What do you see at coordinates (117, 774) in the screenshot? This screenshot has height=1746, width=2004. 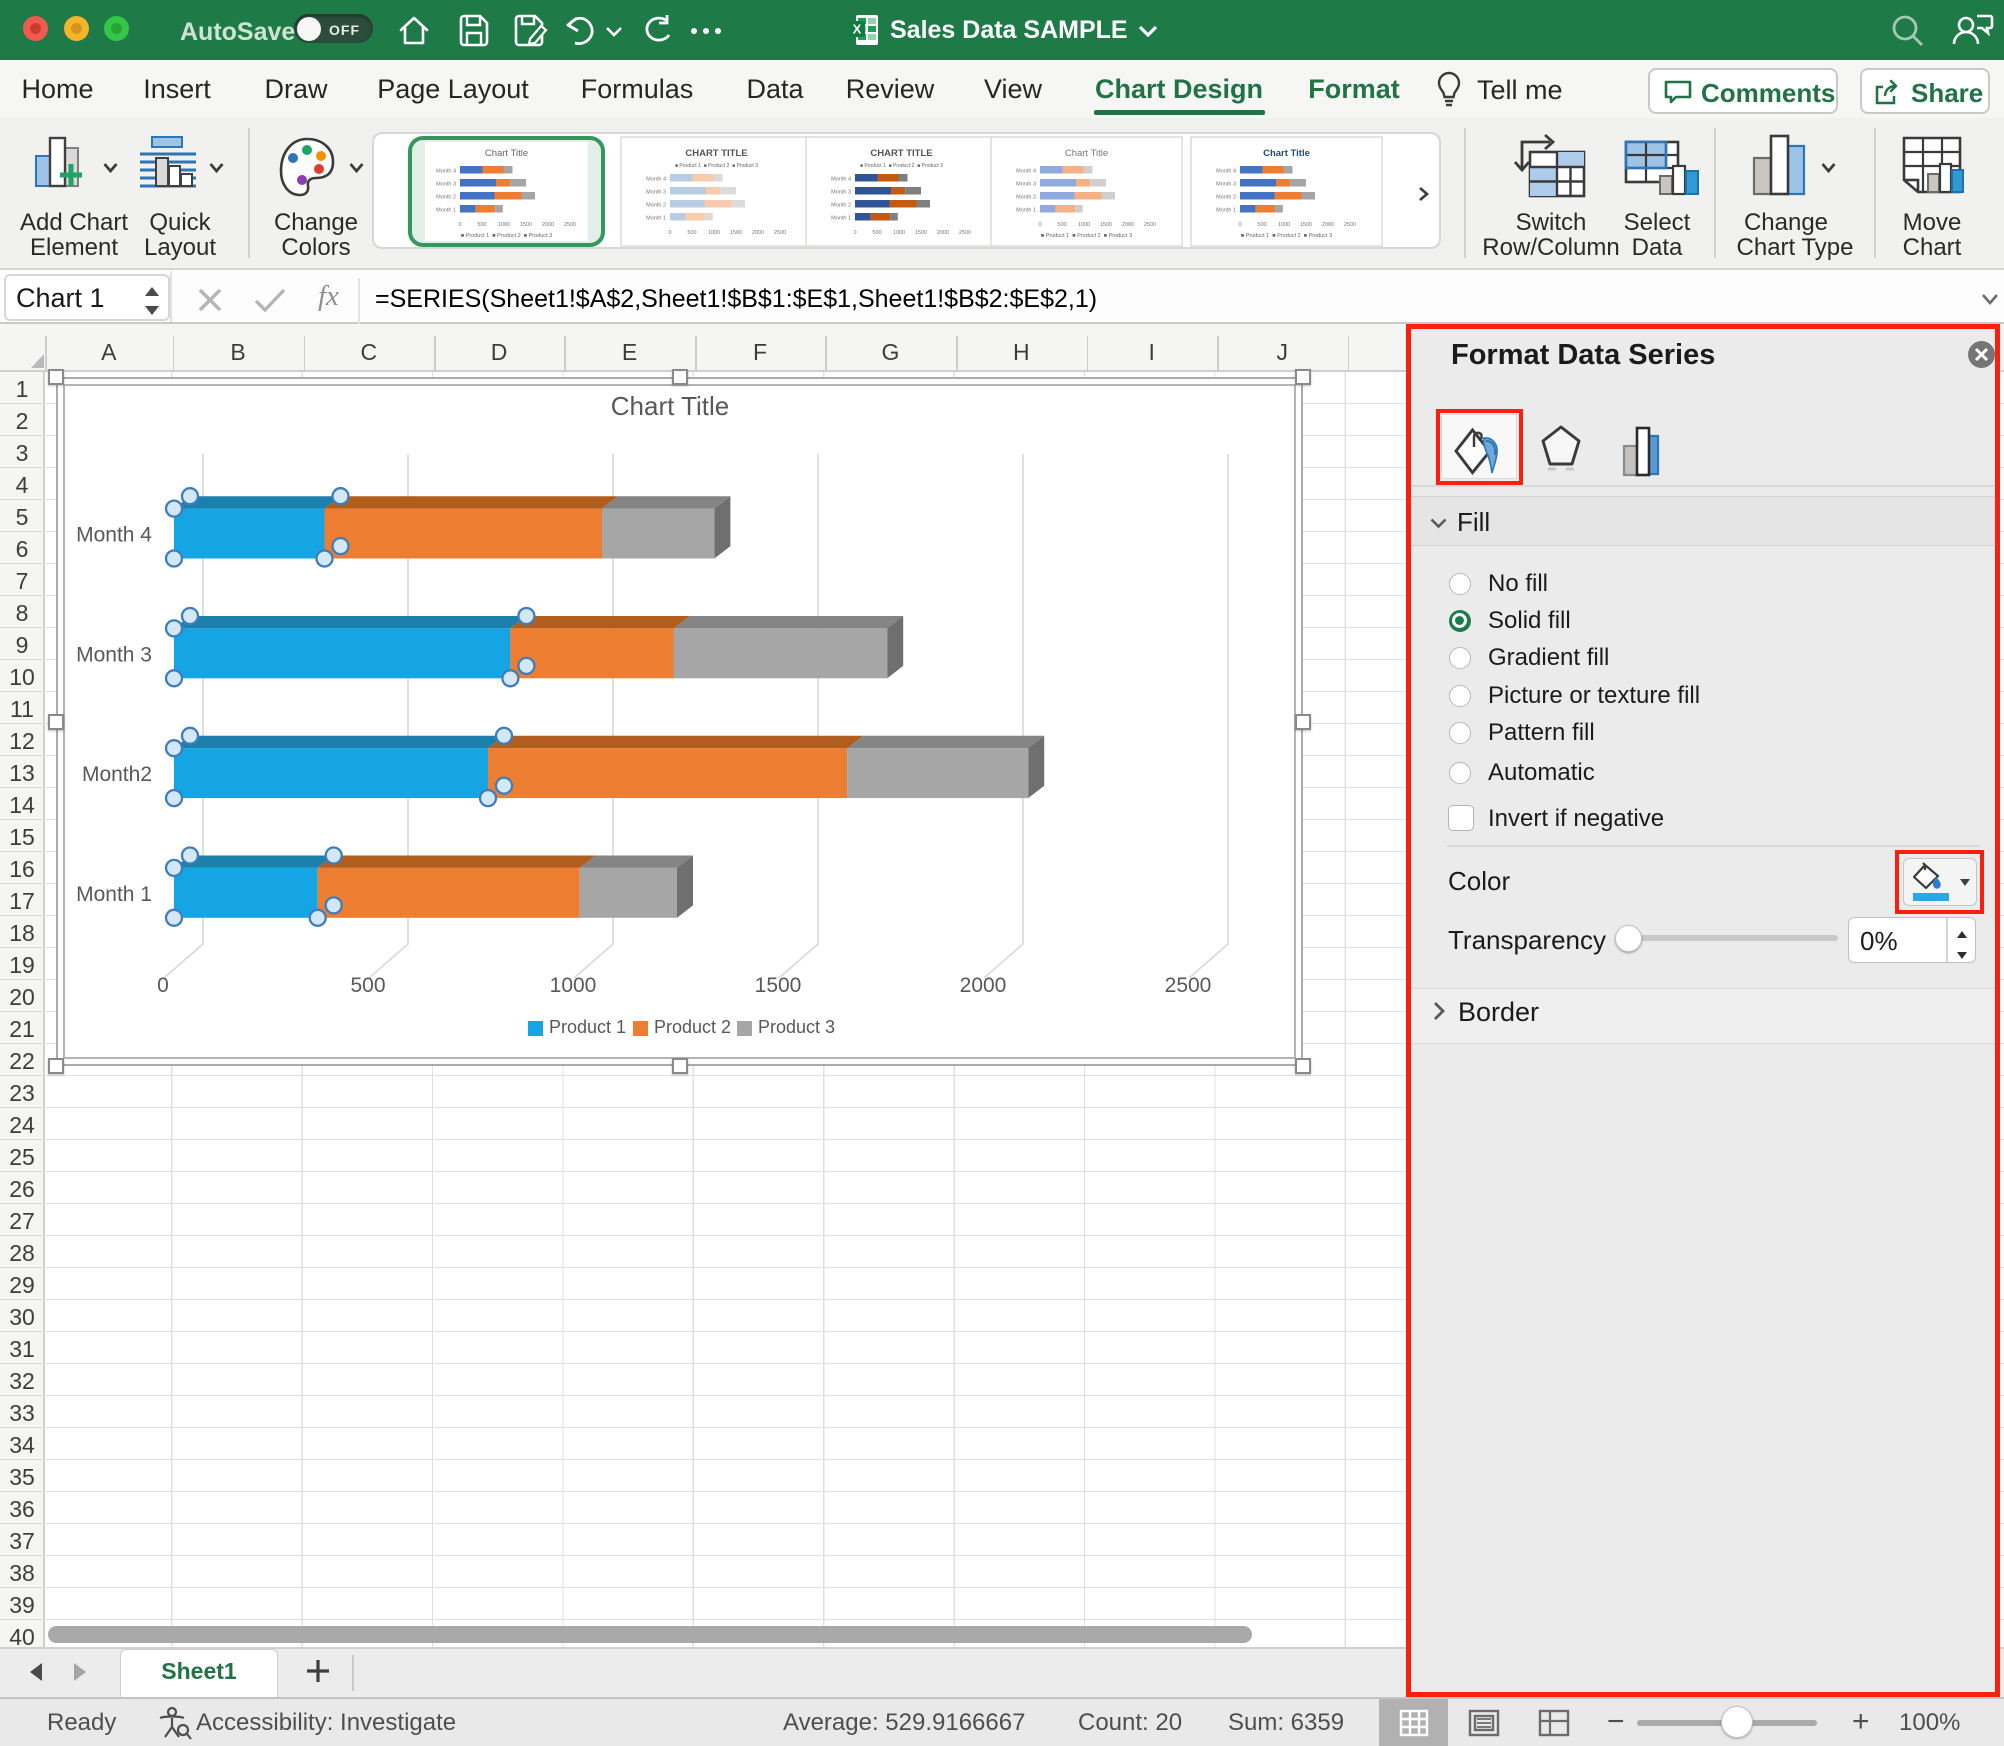 I see `svg-text: Month2` at bounding box center [117, 774].